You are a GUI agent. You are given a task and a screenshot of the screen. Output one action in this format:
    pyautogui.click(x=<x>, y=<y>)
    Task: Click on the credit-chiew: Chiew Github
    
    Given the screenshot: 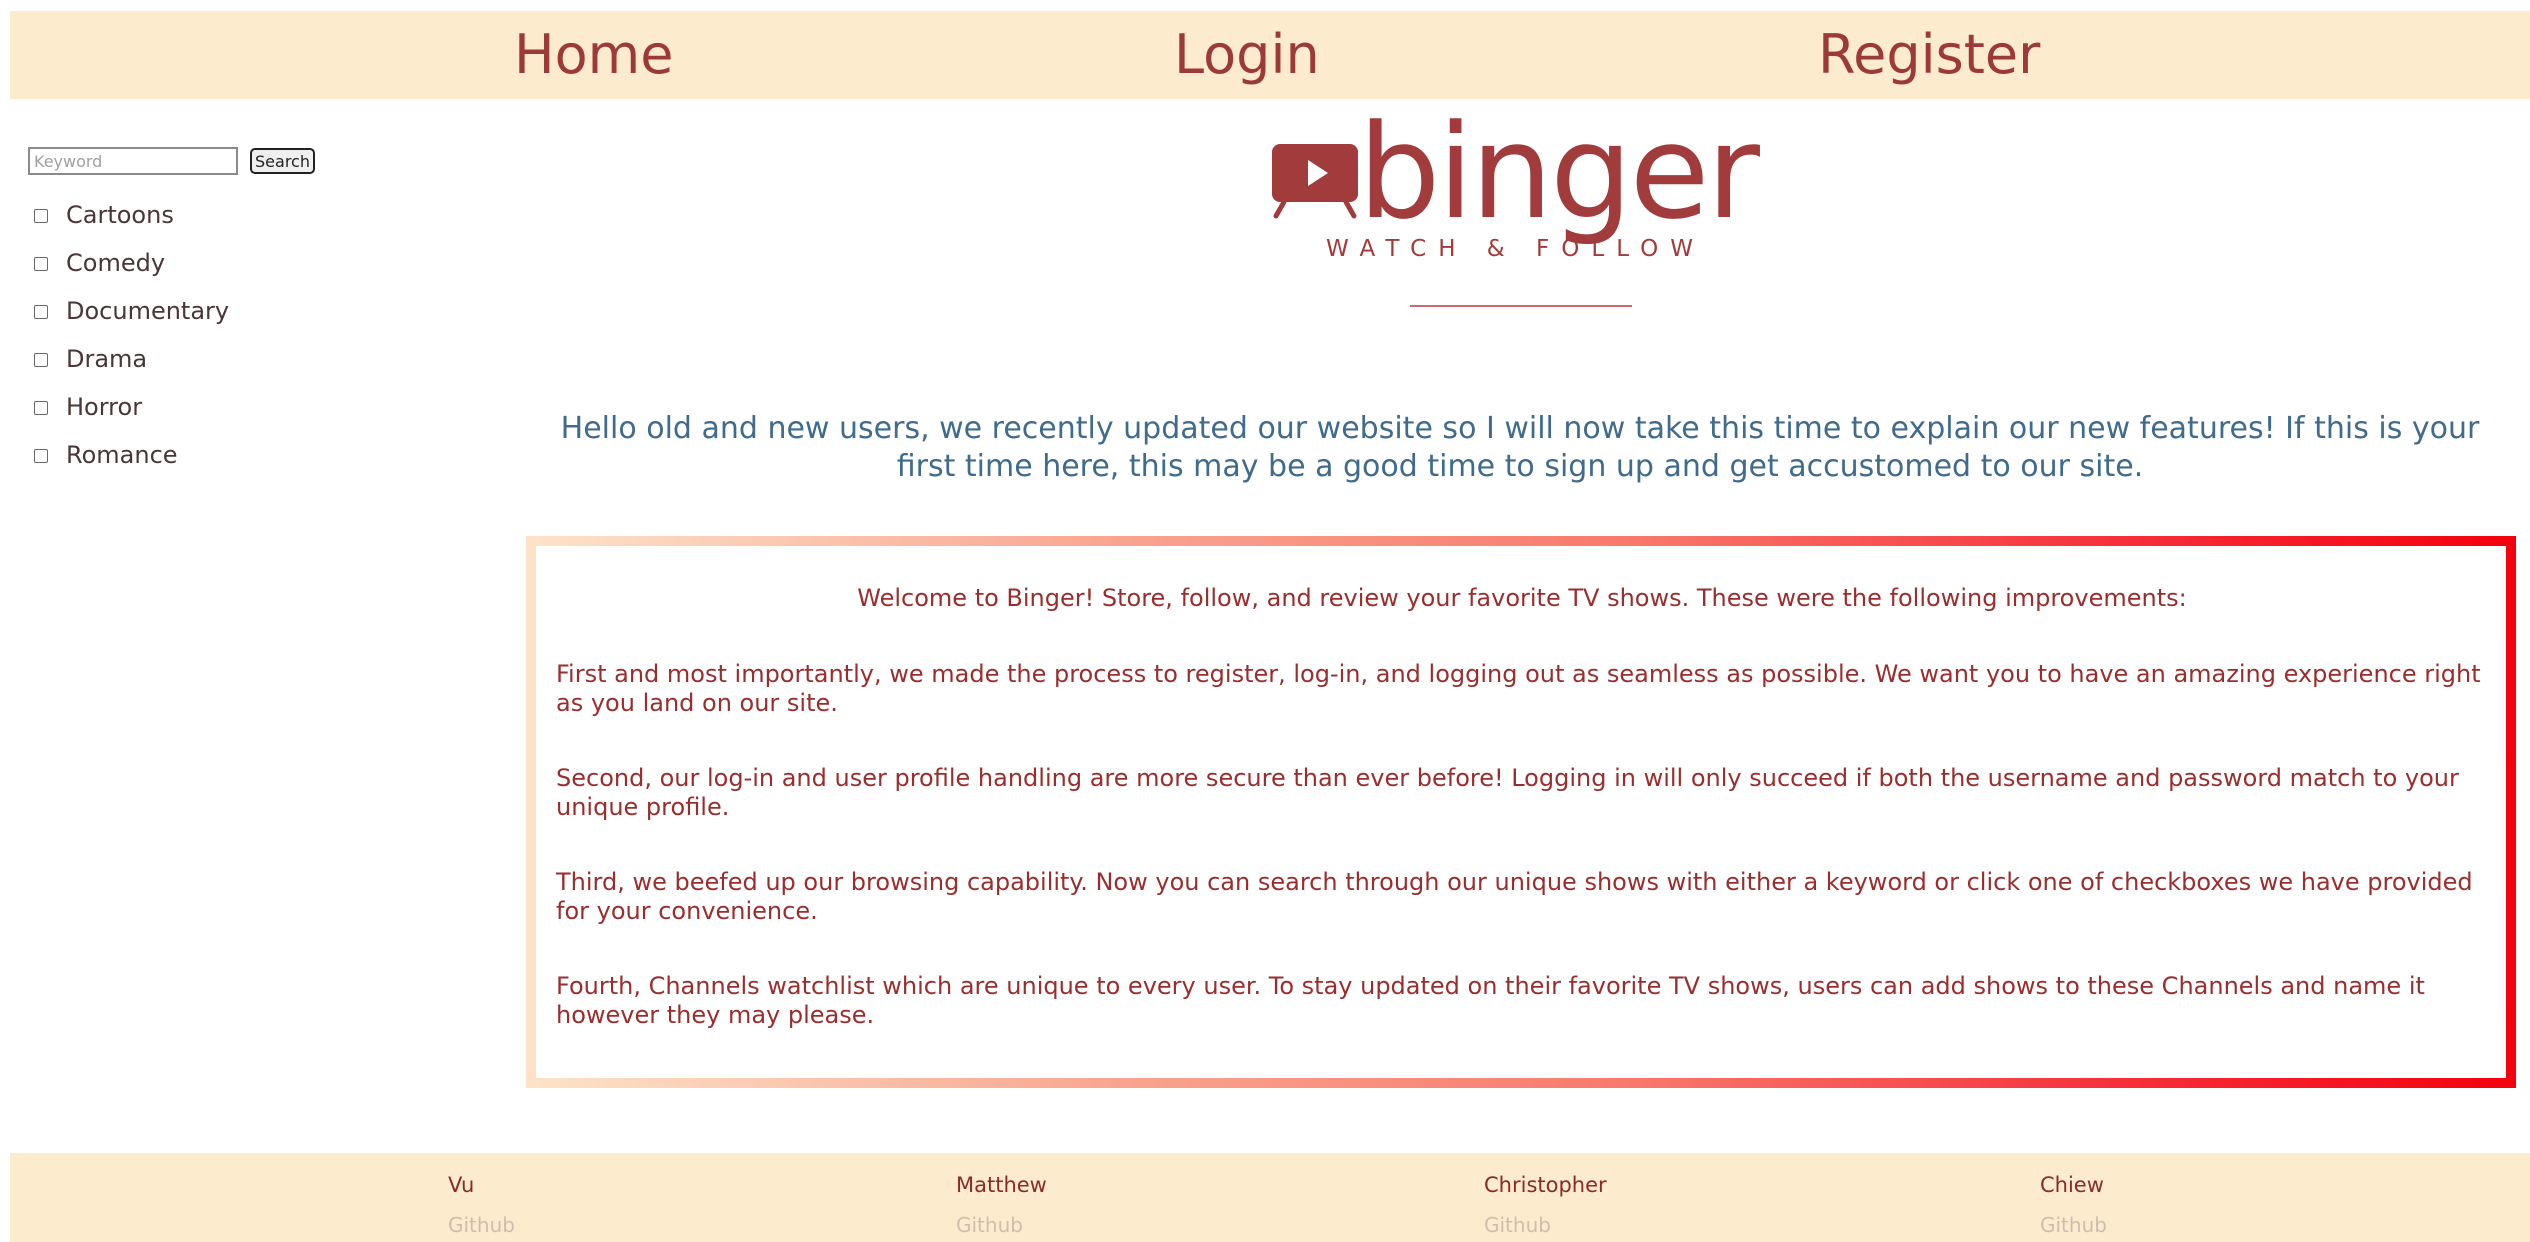 What is the action you would take?
    pyautogui.click(x=2073, y=1205)
    